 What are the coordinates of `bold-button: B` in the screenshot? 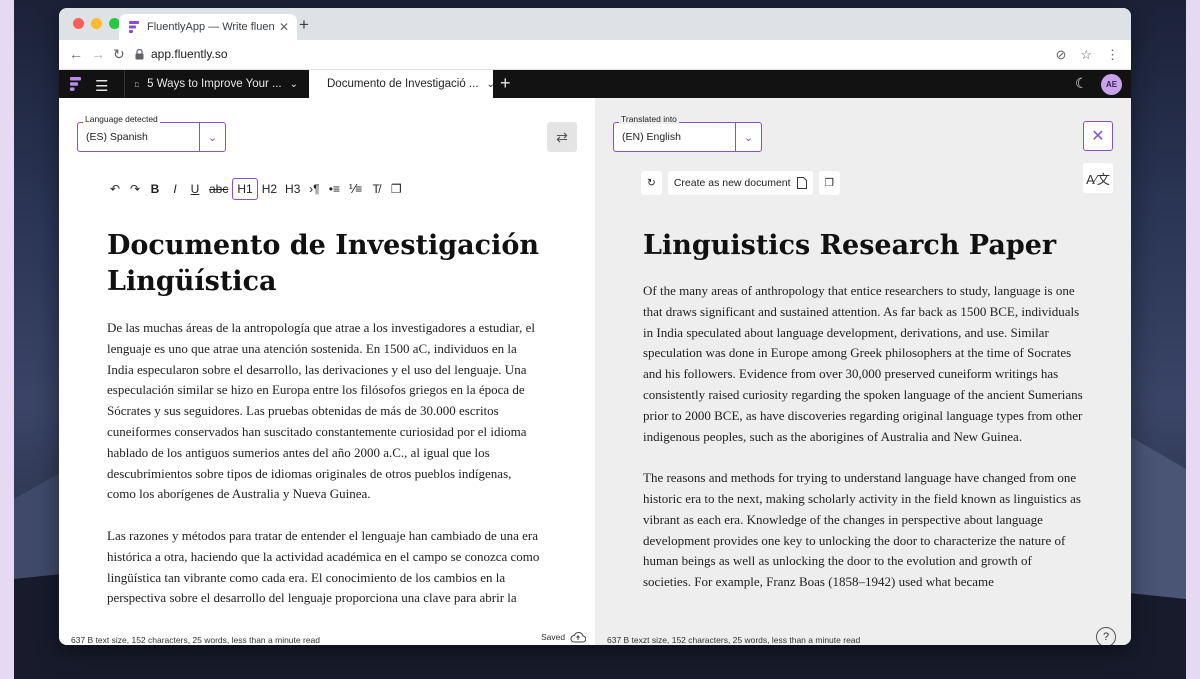 It's located at (155, 189).